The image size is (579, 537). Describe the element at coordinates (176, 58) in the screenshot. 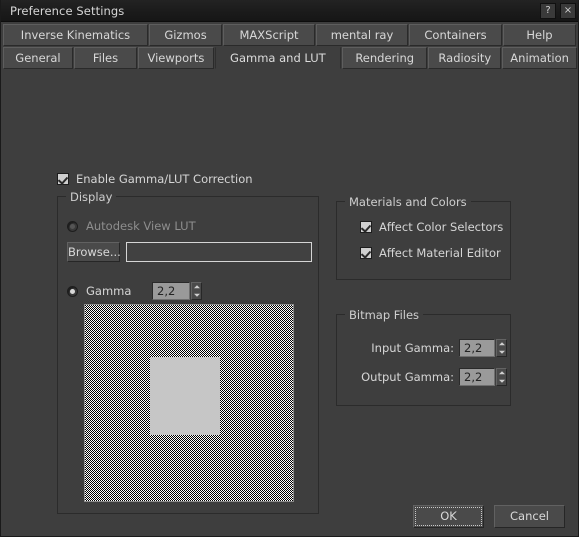

I see `tab-viewports: Viewports` at that location.